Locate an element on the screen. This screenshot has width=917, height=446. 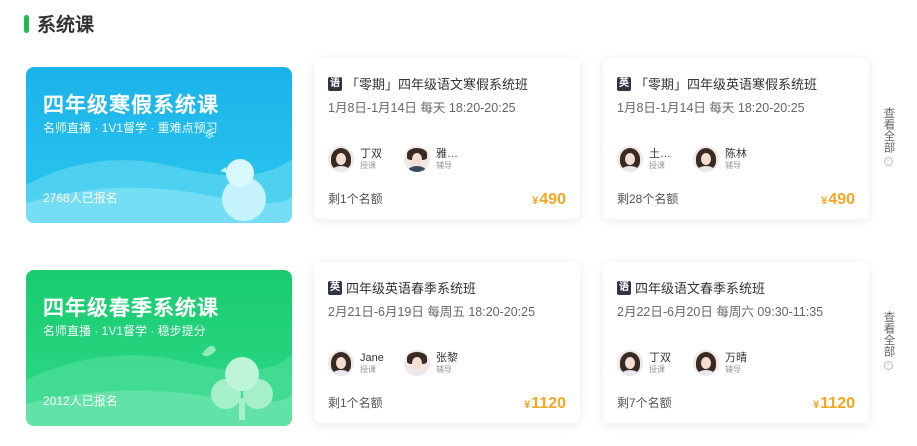
section-title: 系统课 is located at coordinates (66, 25).